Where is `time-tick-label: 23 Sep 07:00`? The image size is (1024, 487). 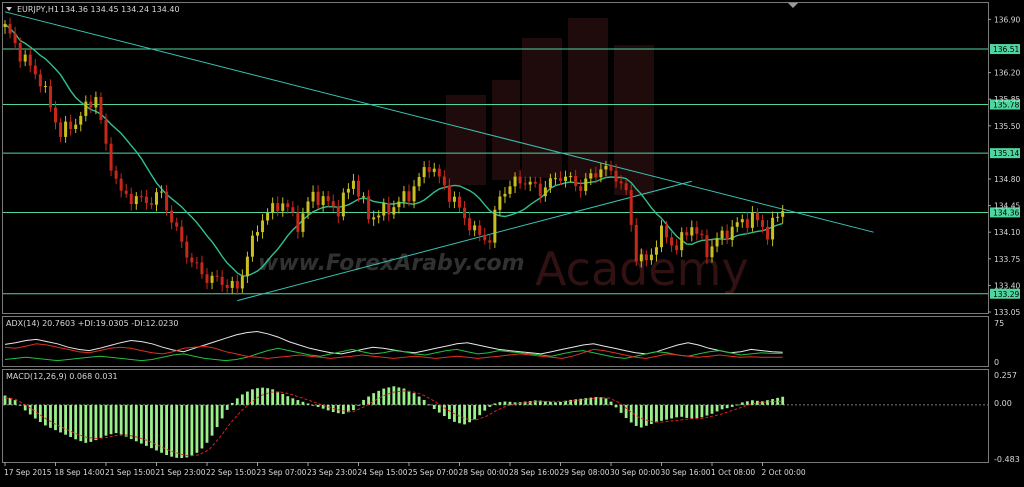 time-tick-label: 23 Sep 07:00 is located at coordinates (282, 472).